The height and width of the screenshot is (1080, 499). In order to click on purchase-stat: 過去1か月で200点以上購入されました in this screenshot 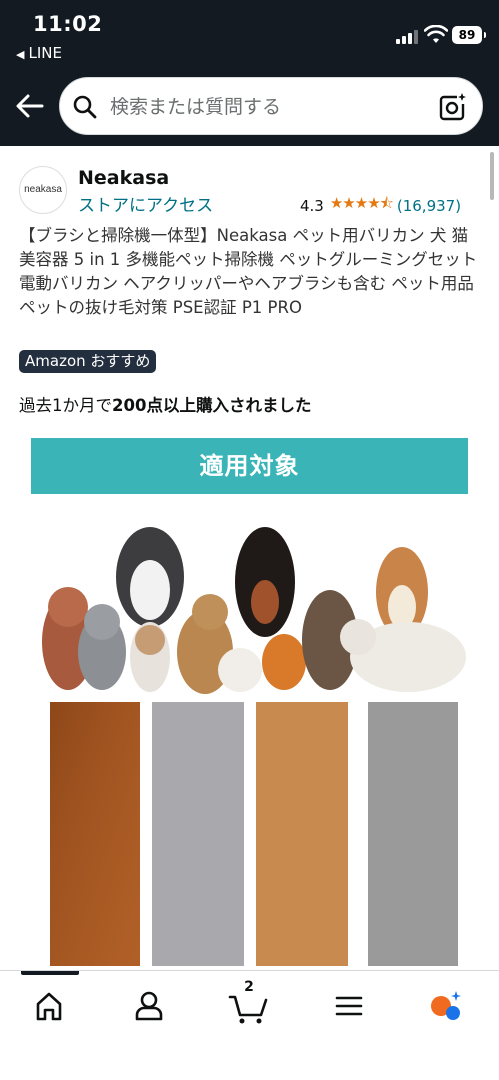, I will do `click(165, 404)`.